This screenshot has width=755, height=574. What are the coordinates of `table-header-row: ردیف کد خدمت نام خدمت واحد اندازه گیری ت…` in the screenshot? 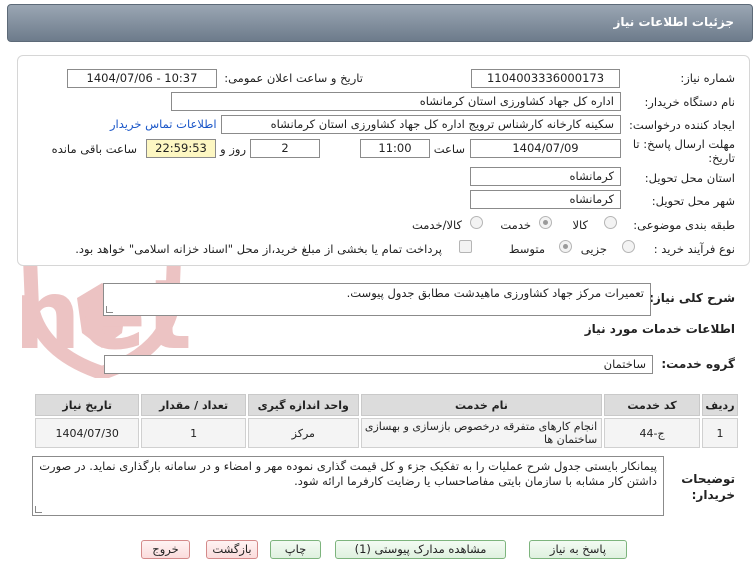 It's located at (386, 405).